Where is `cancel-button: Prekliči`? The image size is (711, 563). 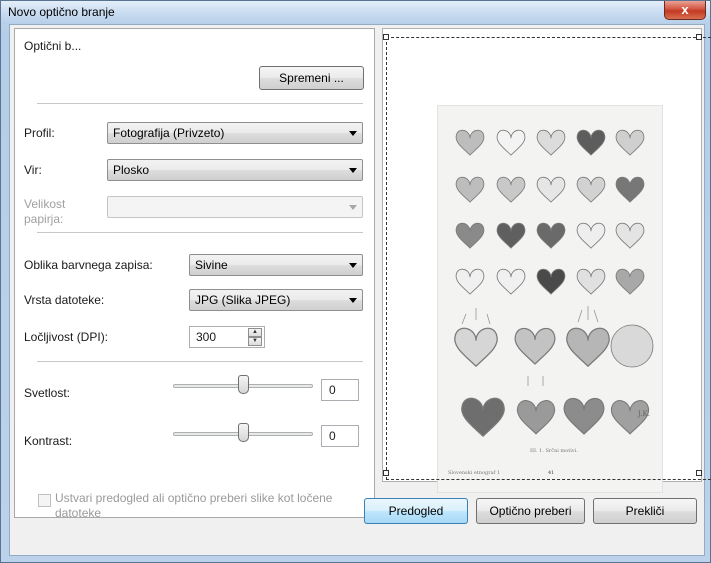 cancel-button: Prekliči is located at coordinates (645, 511).